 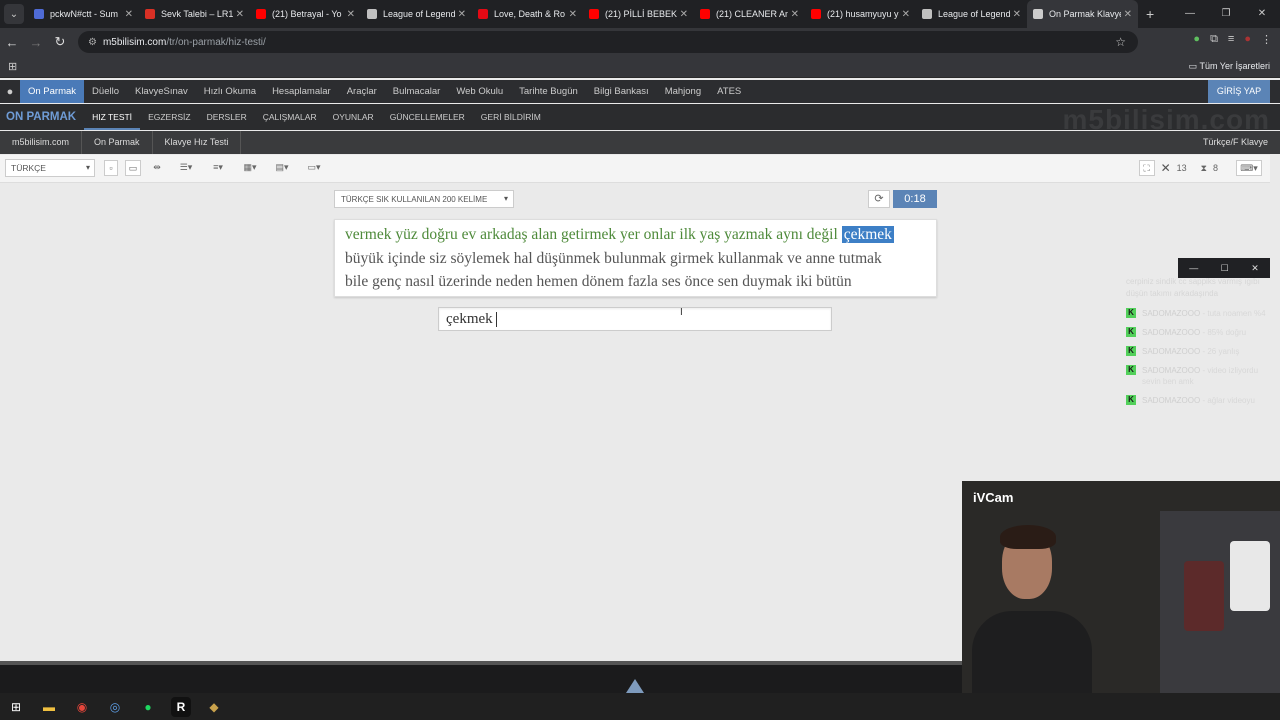 What do you see at coordinates (1226, 14) in the screenshot?
I see `restore-icon: ❐` at bounding box center [1226, 14].